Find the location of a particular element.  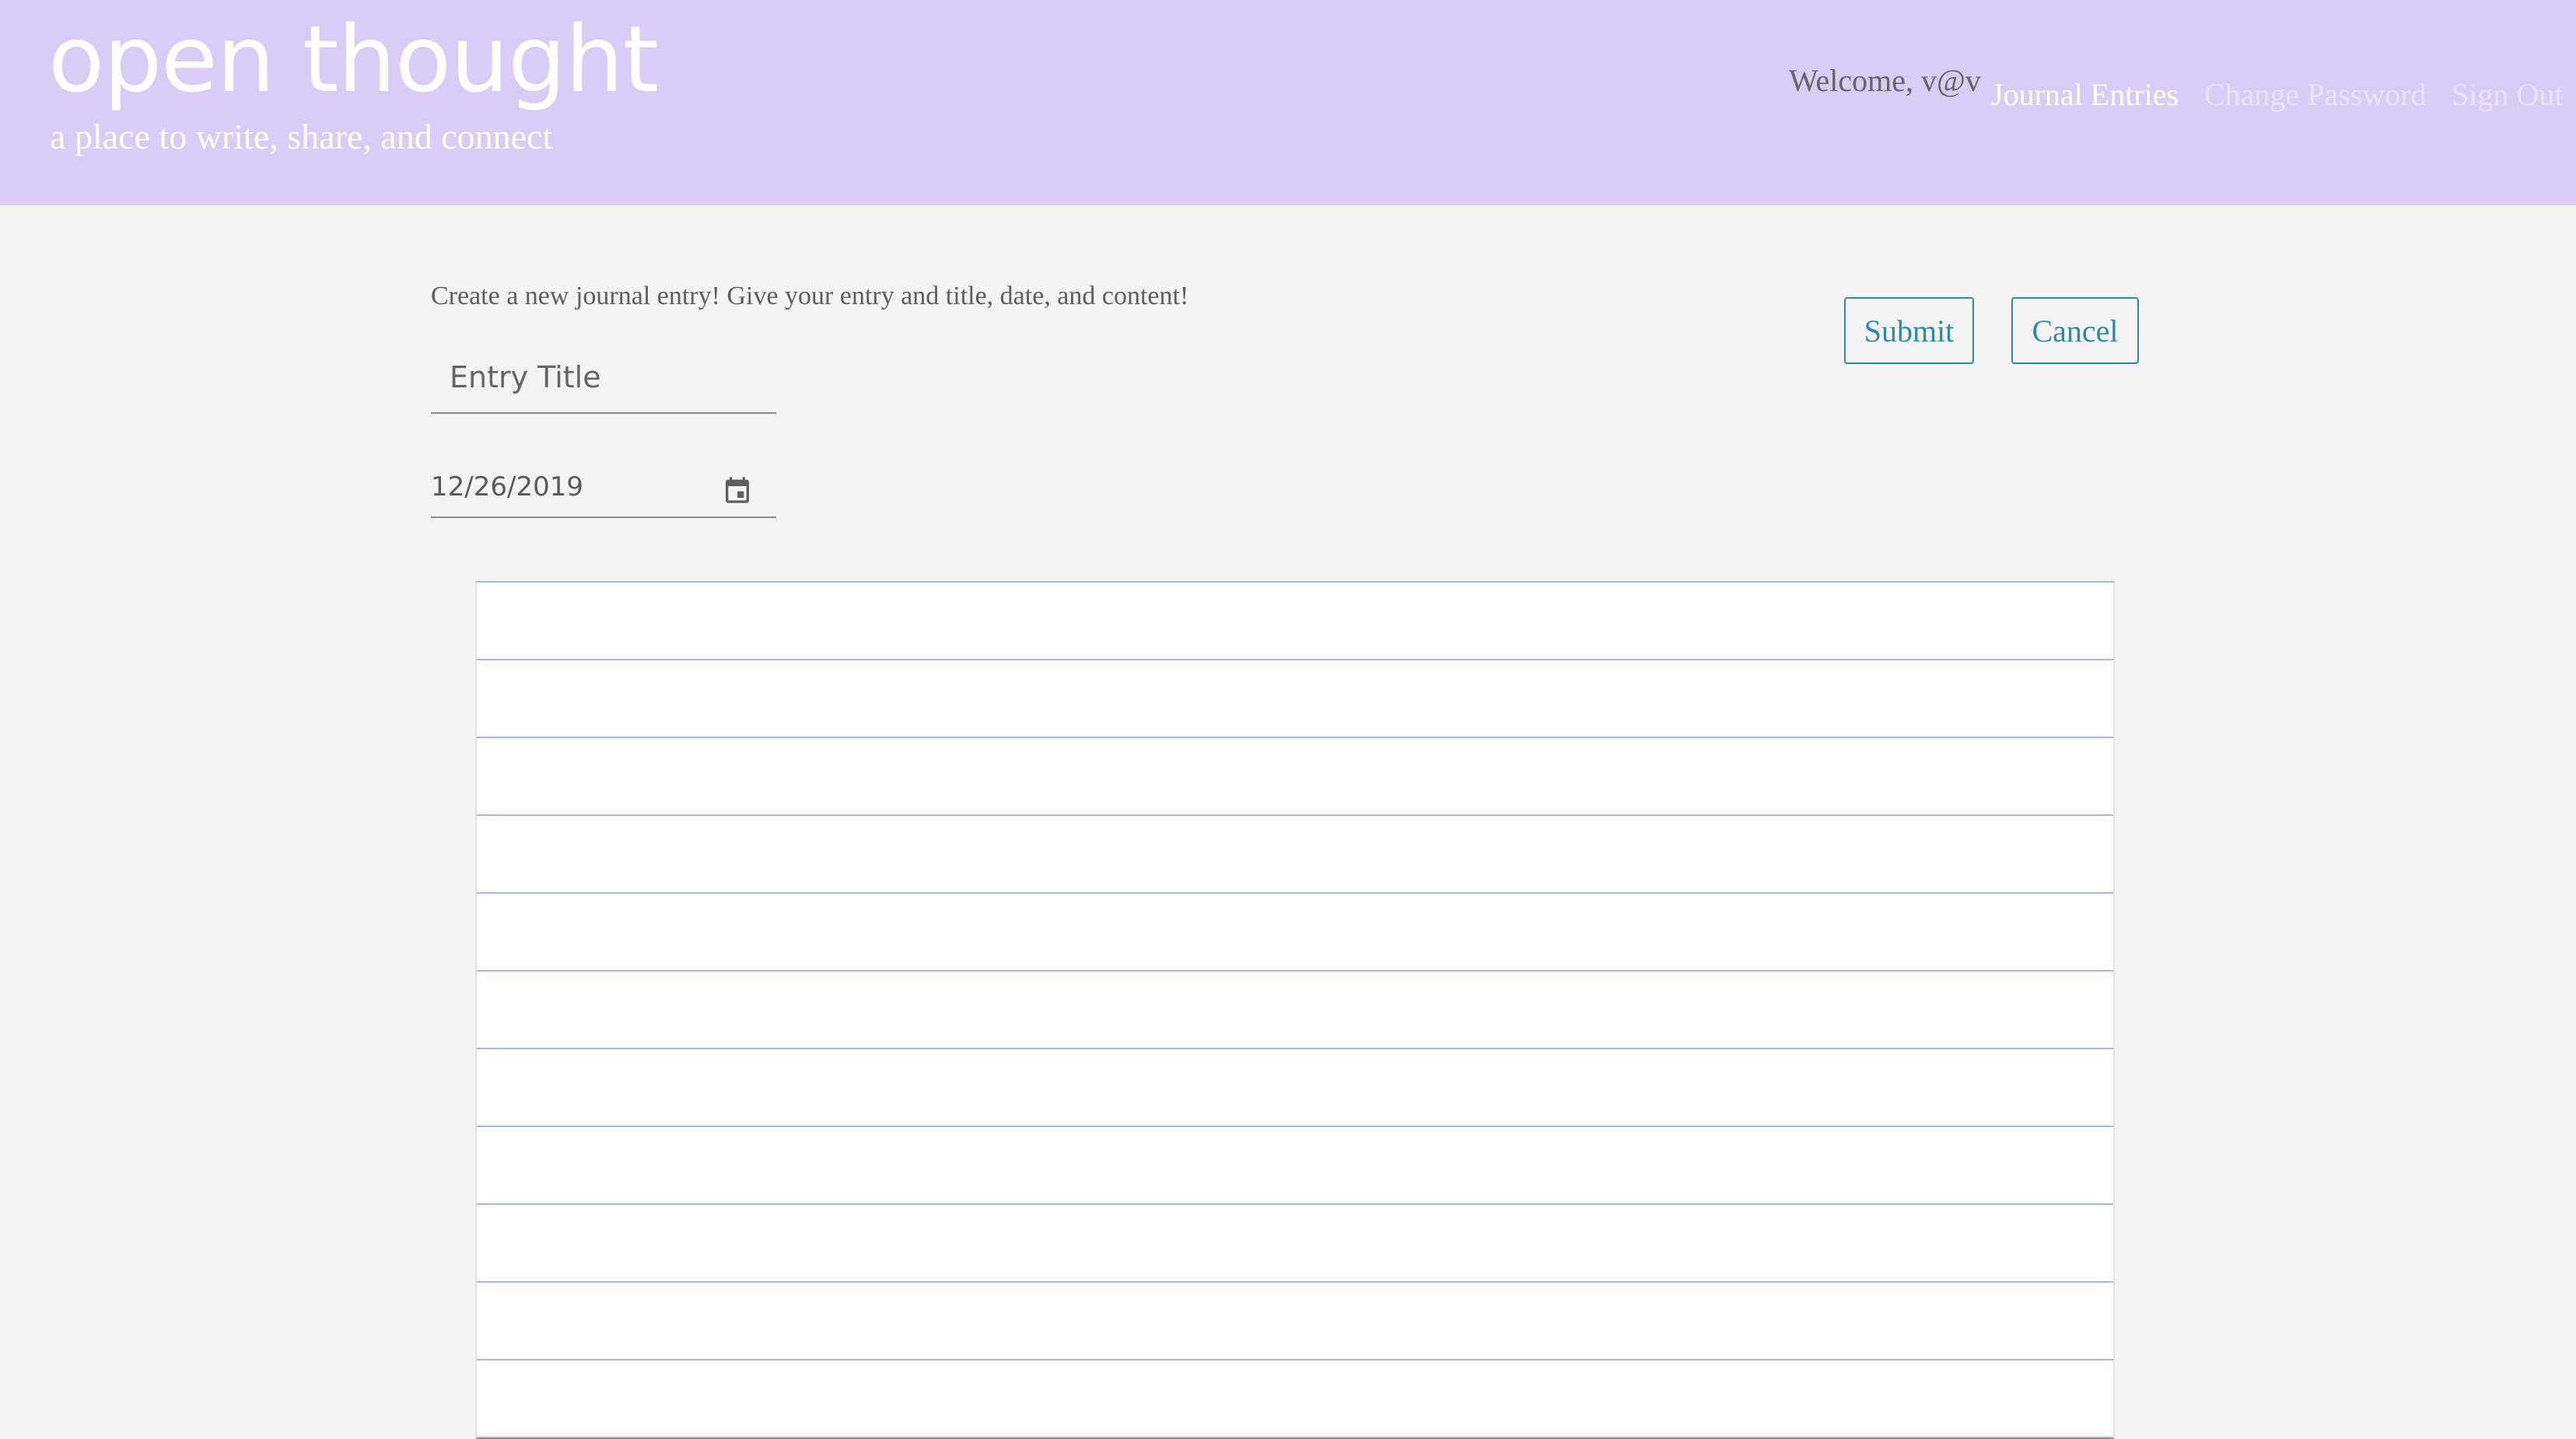

nav-sign-out-link: Sign Out is located at coordinates (2507, 95).